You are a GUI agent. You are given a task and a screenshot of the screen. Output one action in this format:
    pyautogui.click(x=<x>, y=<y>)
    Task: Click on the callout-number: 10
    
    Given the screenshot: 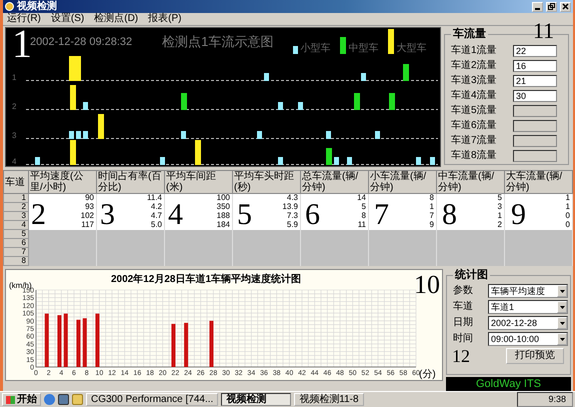 What is the action you would take?
    pyautogui.click(x=427, y=285)
    